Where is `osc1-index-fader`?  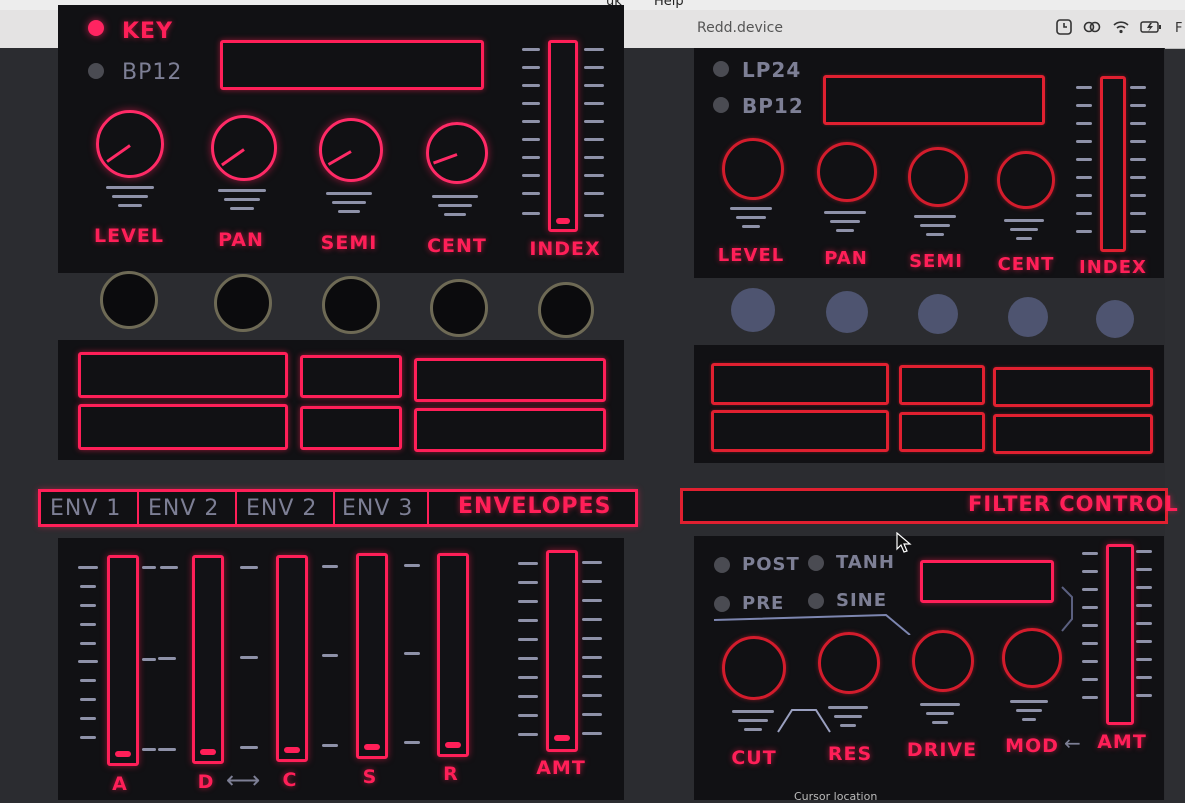 osc1-index-fader is located at coordinates (563, 136).